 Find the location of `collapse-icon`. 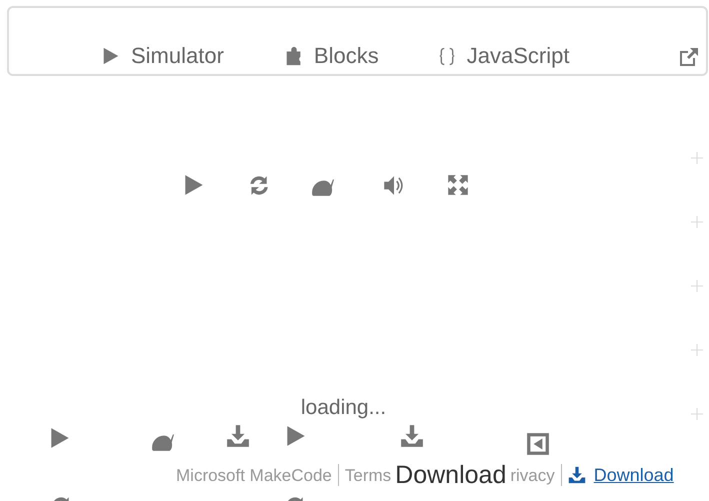

collapse-icon is located at coordinates (538, 444).